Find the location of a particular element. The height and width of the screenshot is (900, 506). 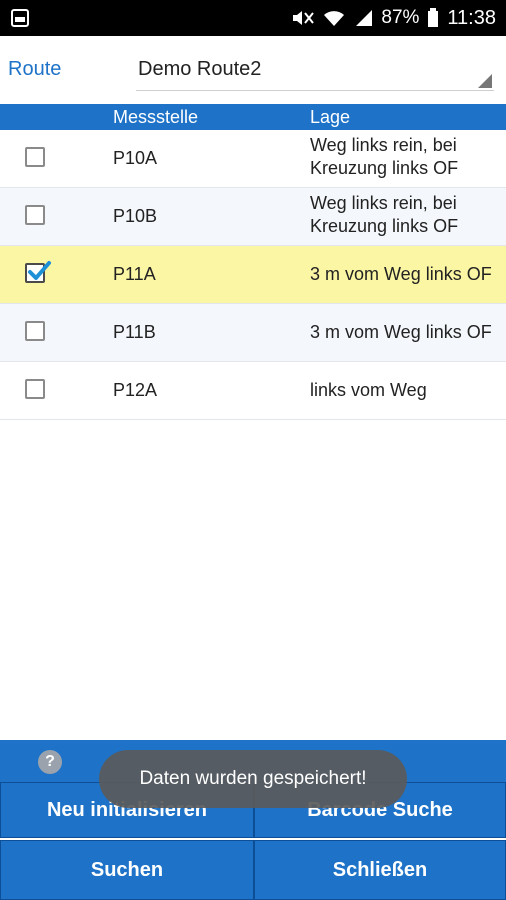

column-header-messstelle: Messstelle is located at coordinates (156, 117).